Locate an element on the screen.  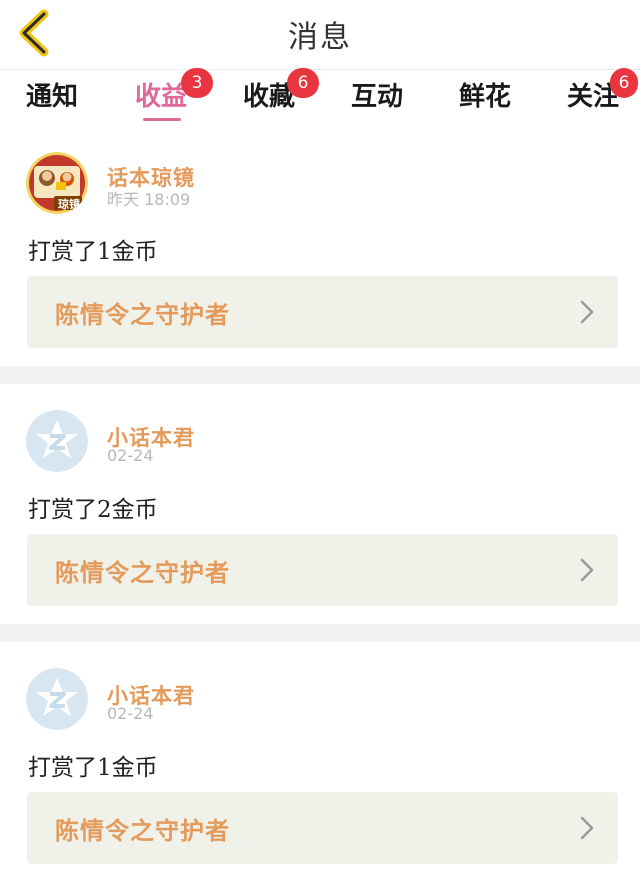
tab-notifications: 通知 is located at coordinates (52, 94).